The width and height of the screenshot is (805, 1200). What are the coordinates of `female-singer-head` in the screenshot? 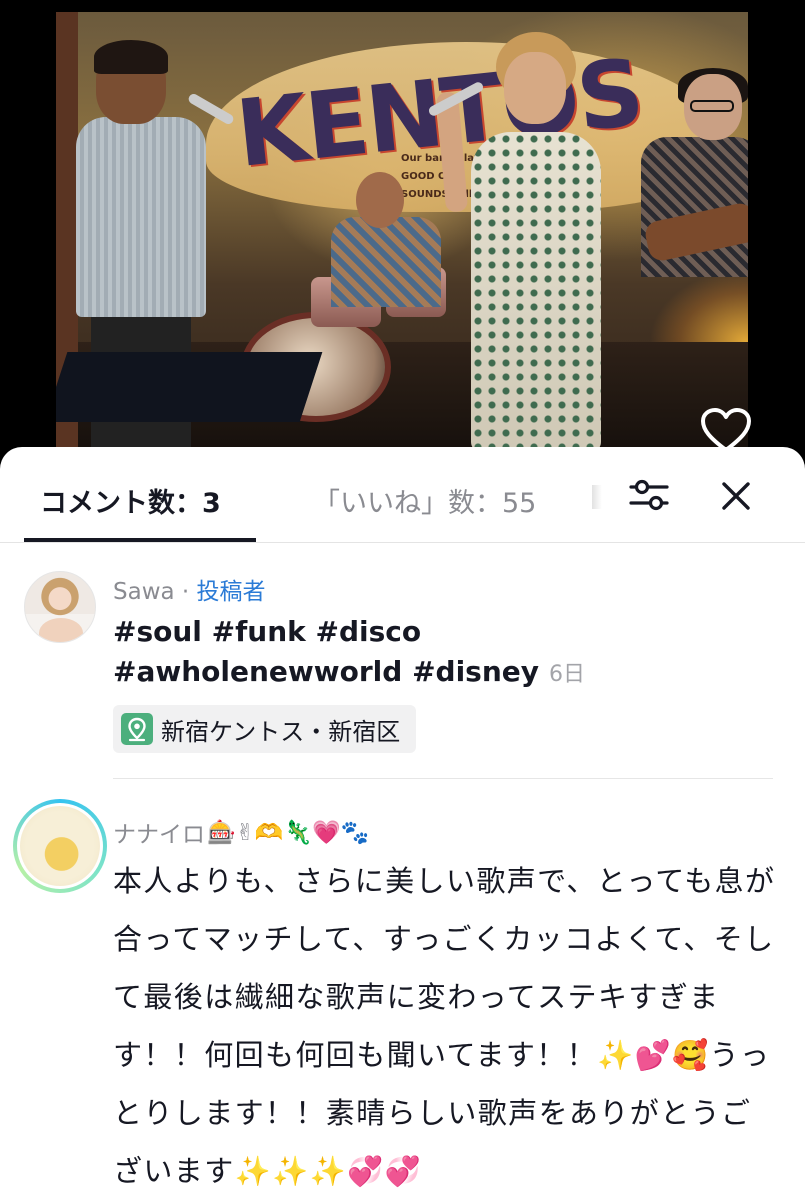 It's located at (535, 88).